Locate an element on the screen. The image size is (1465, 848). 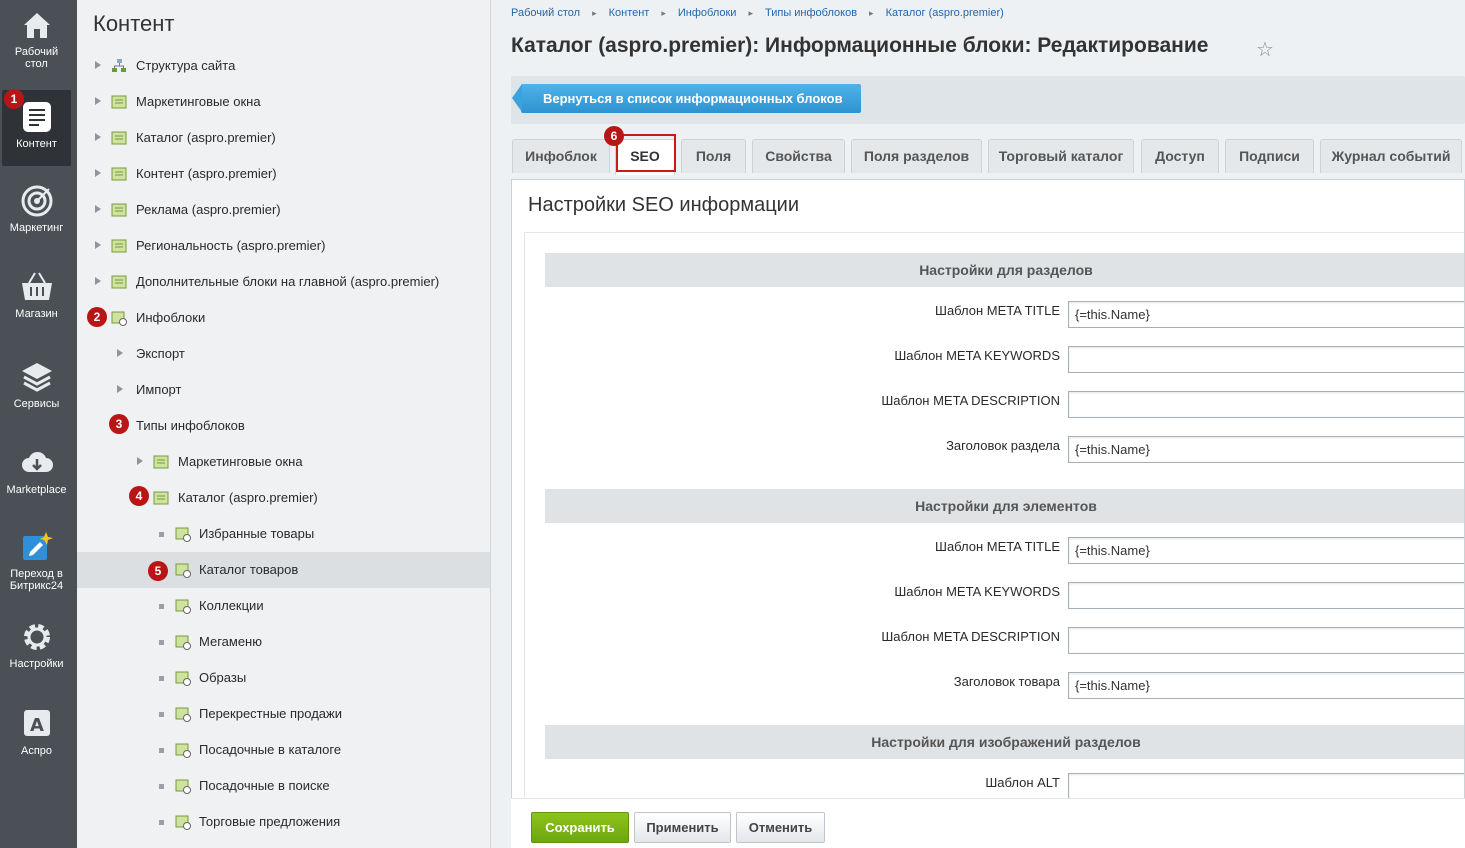
field-label: Шаблон META KEYWORDS is located at coordinates (977, 591).